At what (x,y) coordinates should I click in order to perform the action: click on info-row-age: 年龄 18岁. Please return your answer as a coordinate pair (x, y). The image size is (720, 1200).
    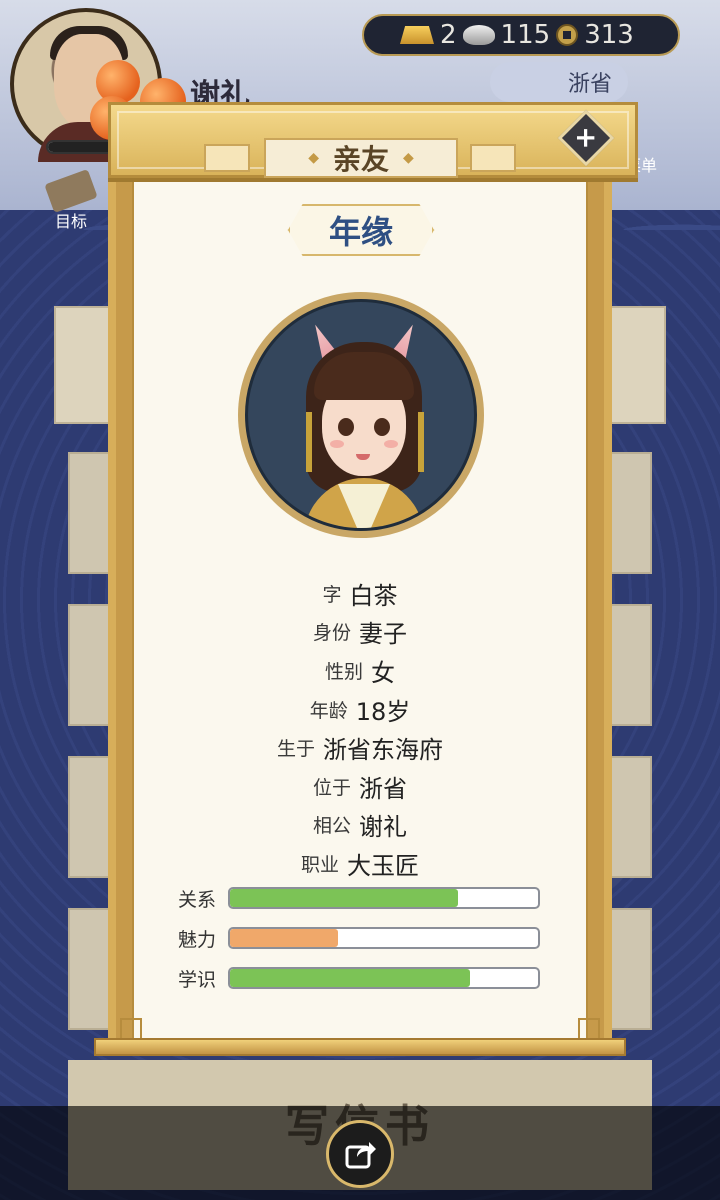
    Looking at the image, I should click on (360, 711).